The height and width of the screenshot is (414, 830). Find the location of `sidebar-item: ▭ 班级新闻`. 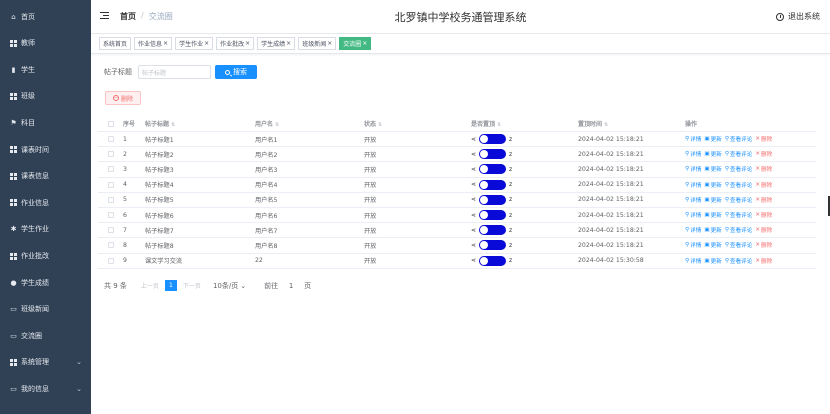

sidebar-item: ▭ 班级新闻 is located at coordinates (45, 309).